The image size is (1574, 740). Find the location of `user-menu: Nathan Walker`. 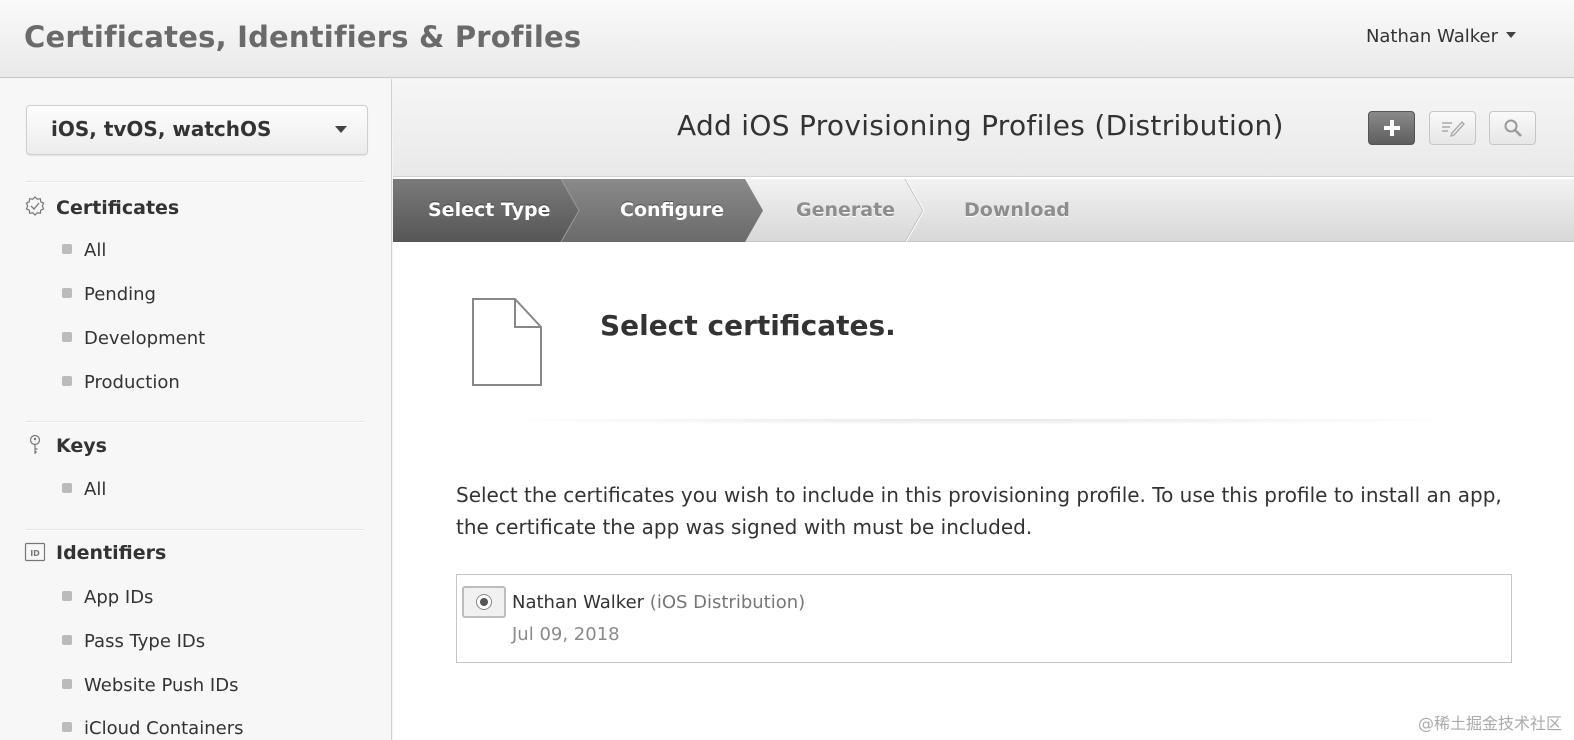

user-menu: Nathan Walker is located at coordinates (1441, 36).